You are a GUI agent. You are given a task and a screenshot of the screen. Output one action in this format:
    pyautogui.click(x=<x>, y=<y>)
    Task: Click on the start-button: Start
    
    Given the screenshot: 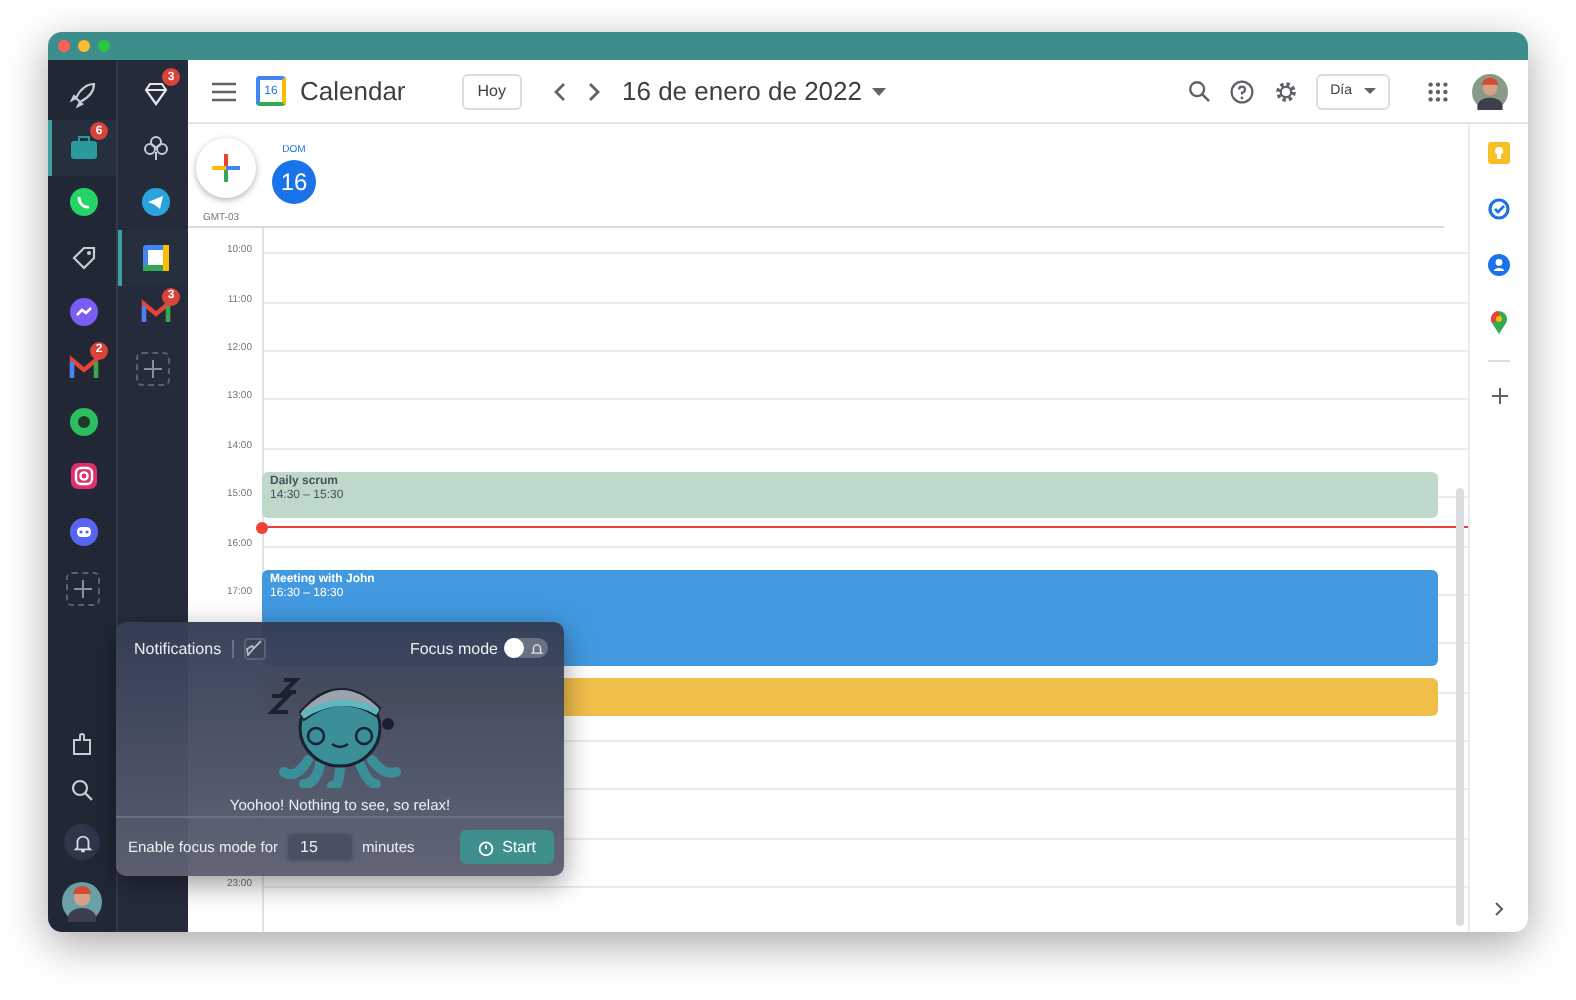 What is the action you would take?
    pyautogui.click(x=507, y=847)
    